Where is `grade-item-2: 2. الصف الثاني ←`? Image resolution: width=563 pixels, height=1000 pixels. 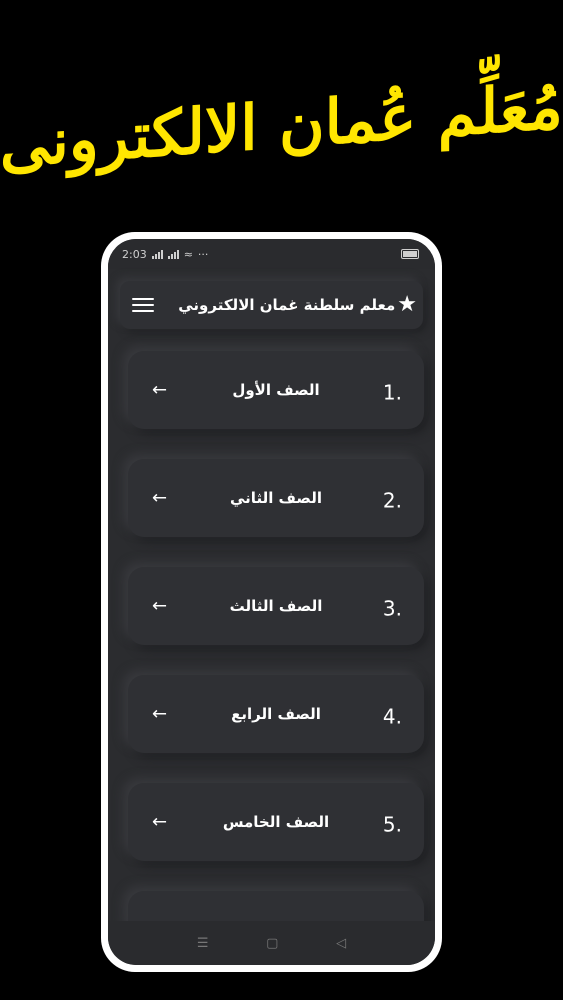 grade-item-2: 2. الصف الثاني ← is located at coordinates (276, 498).